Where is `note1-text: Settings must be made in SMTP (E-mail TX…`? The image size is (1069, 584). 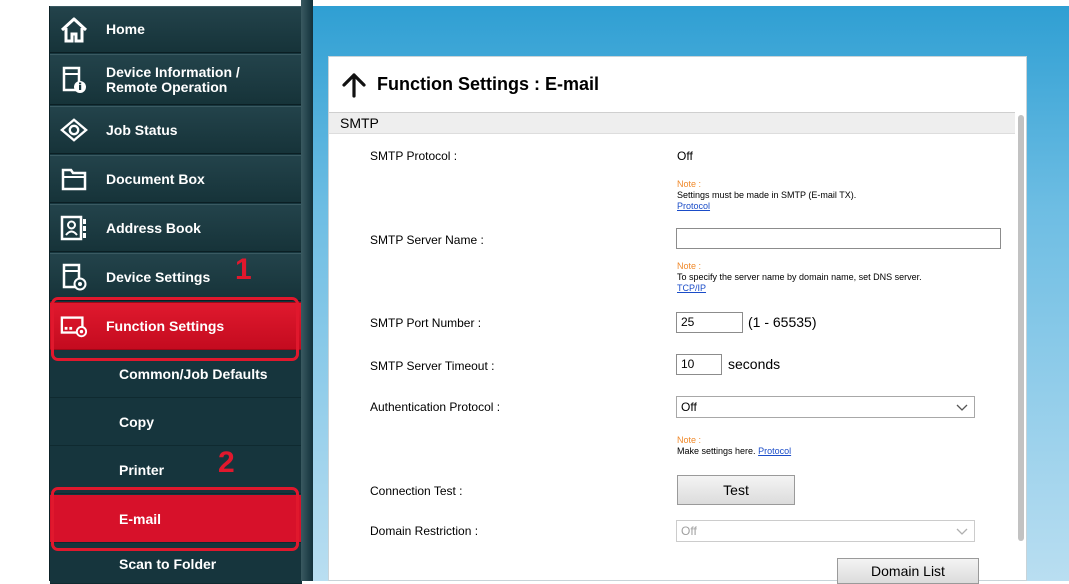 note1-text: Settings must be made in SMTP (E-mail TX… is located at coordinates (767, 195).